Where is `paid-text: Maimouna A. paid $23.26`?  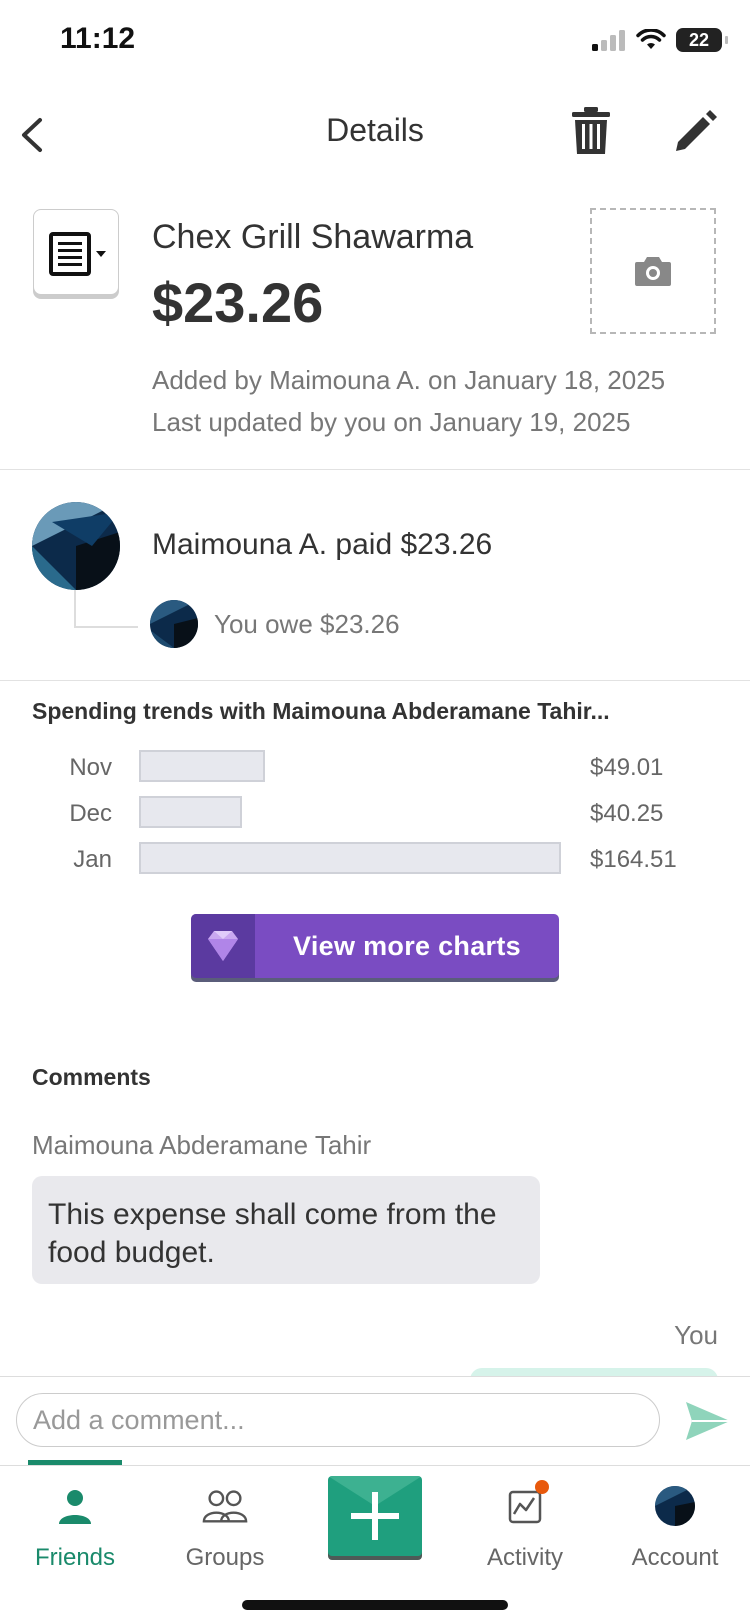
paid-text: Maimouna A. paid $23.26 is located at coordinates (322, 544).